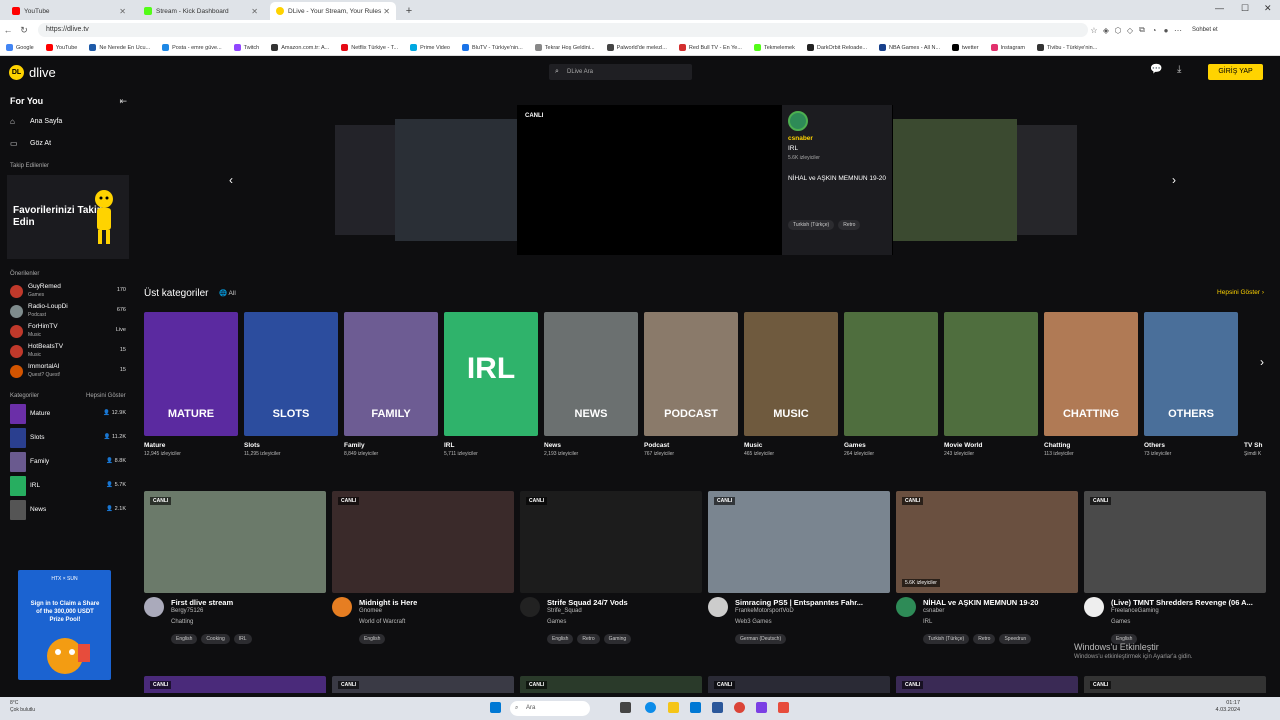  Describe the element at coordinates (753, 445) in the screenshot. I see `category-name: Music` at that location.